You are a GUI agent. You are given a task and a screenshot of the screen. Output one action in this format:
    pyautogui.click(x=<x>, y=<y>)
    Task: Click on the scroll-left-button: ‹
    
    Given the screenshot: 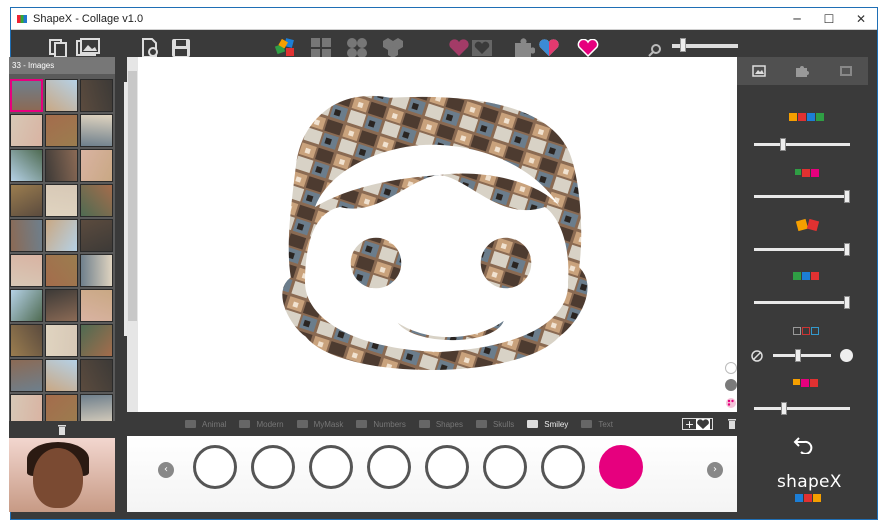 What is the action you would take?
    pyautogui.click(x=166, y=470)
    